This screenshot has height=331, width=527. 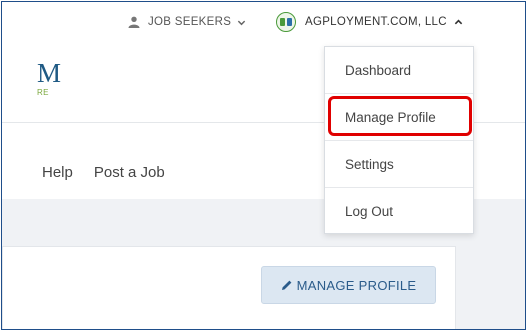 What do you see at coordinates (399, 117) in the screenshot?
I see `menu-item-manage-profile: Manage Profile` at bounding box center [399, 117].